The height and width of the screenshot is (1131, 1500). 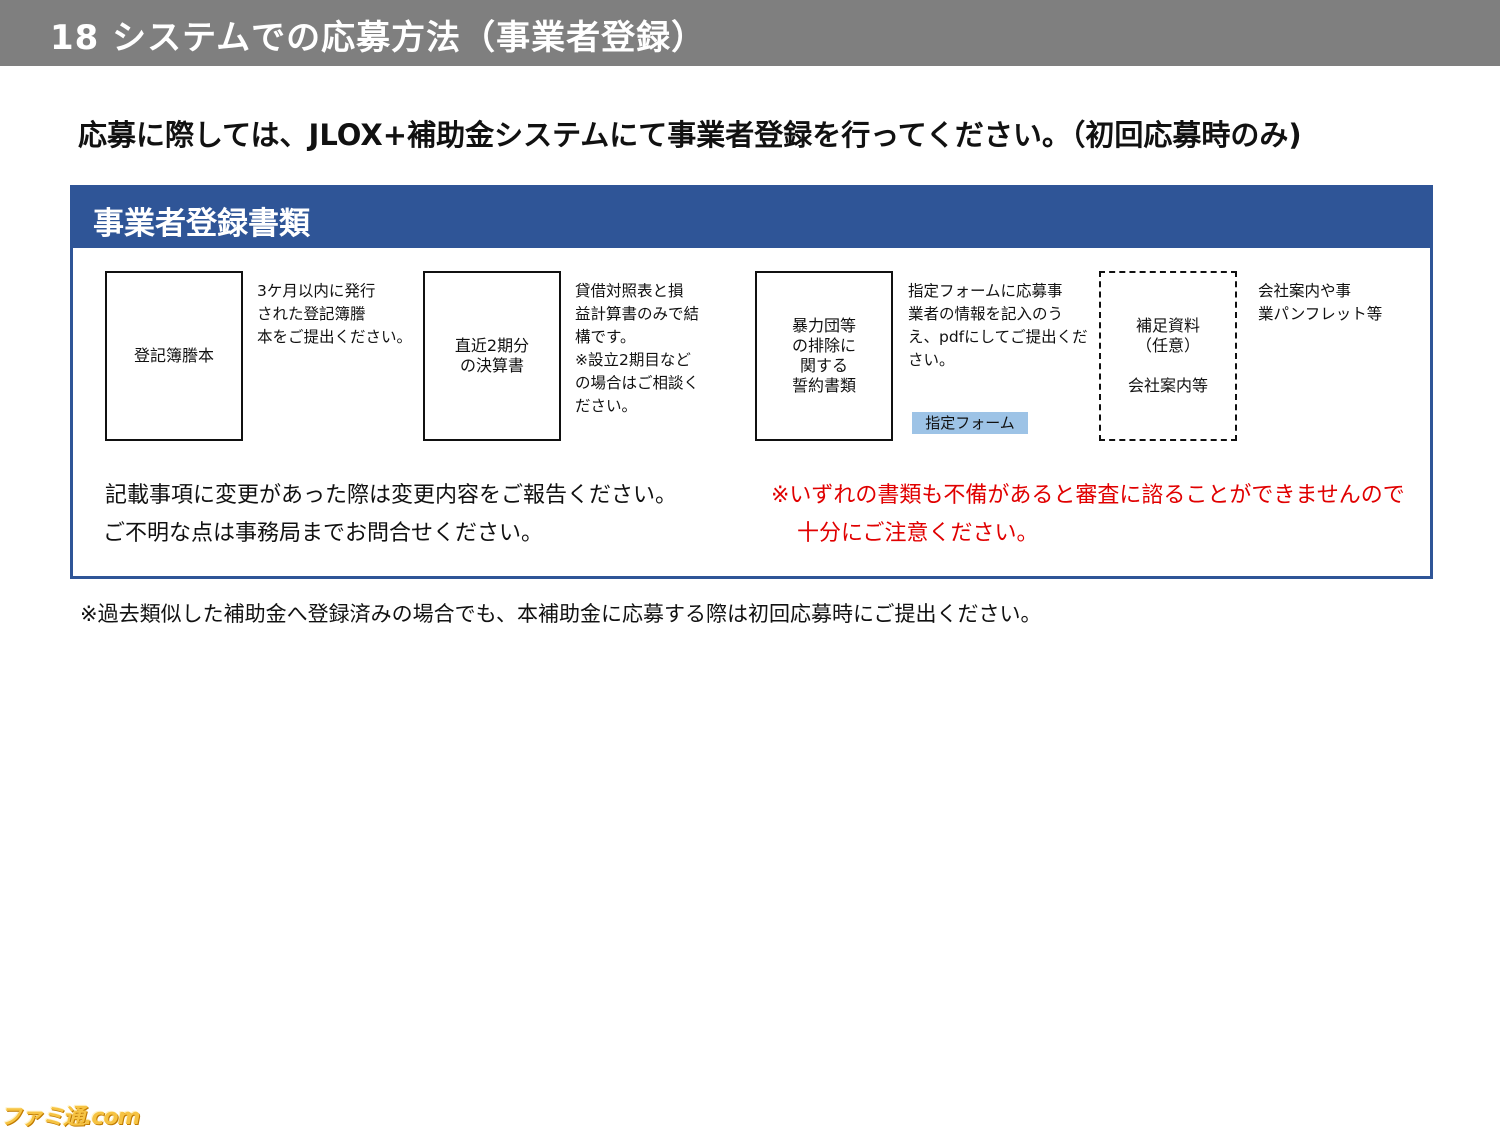 What do you see at coordinates (1168, 356) in the screenshot?
I see `doc-box-supplementary: 補足資料 （任意） 会社案内等` at bounding box center [1168, 356].